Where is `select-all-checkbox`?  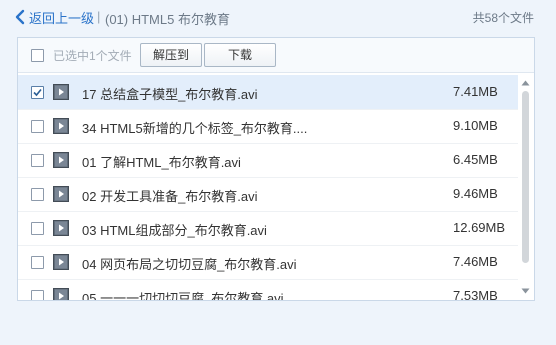 select-all-checkbox is located at coordinates (37, 55).